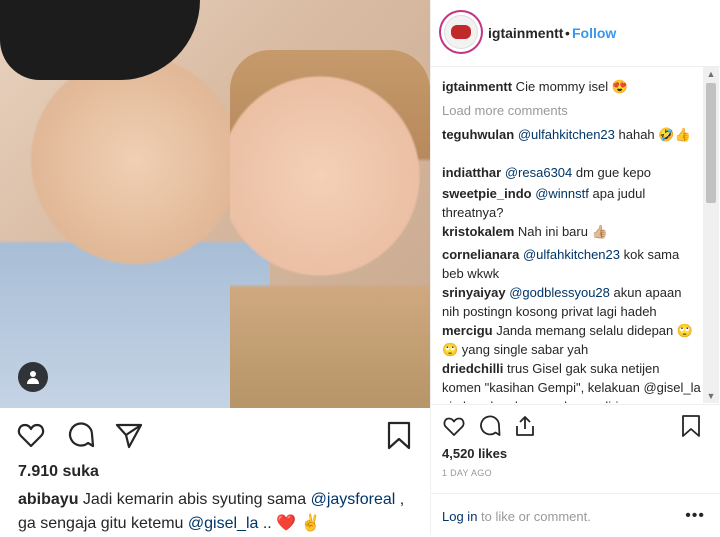 This screenshot has width=720, height=537. What do you see at coordinates (594, 33) in the screenshot?
I see `follow-button: Follow` at bounding box center [594, 33].